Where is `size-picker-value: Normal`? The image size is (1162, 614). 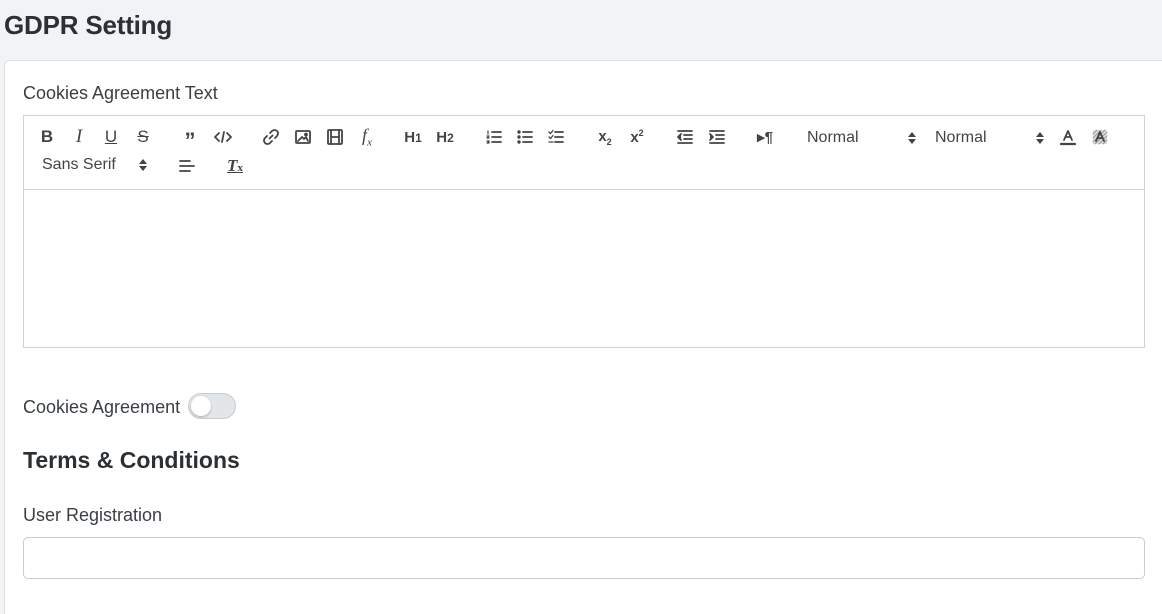
size-picker-value: Normal is located at coordinates (833, 137).